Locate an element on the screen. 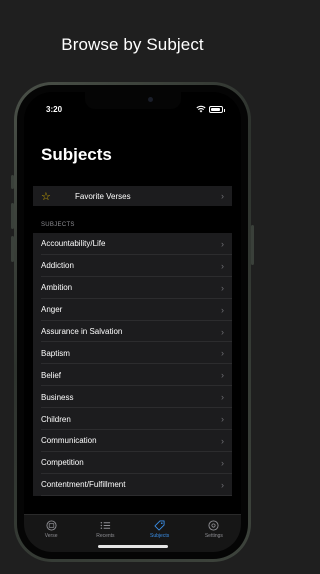 The image size is (320, 574). list-item-label: Belief is located at coordinates (51, 375).